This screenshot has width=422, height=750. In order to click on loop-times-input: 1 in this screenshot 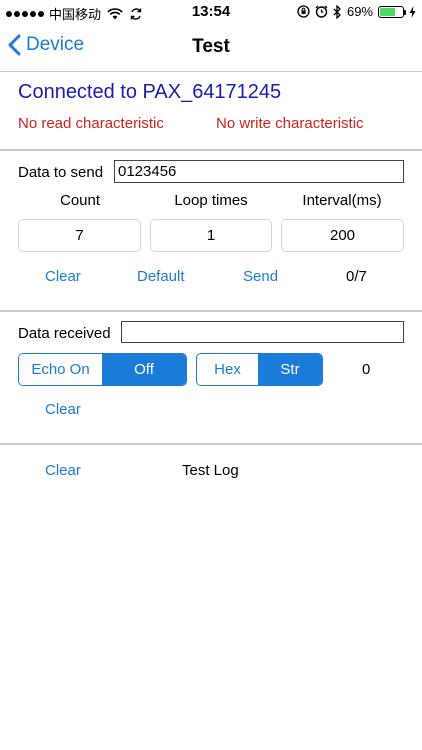, I will do `click(211, 235)`.